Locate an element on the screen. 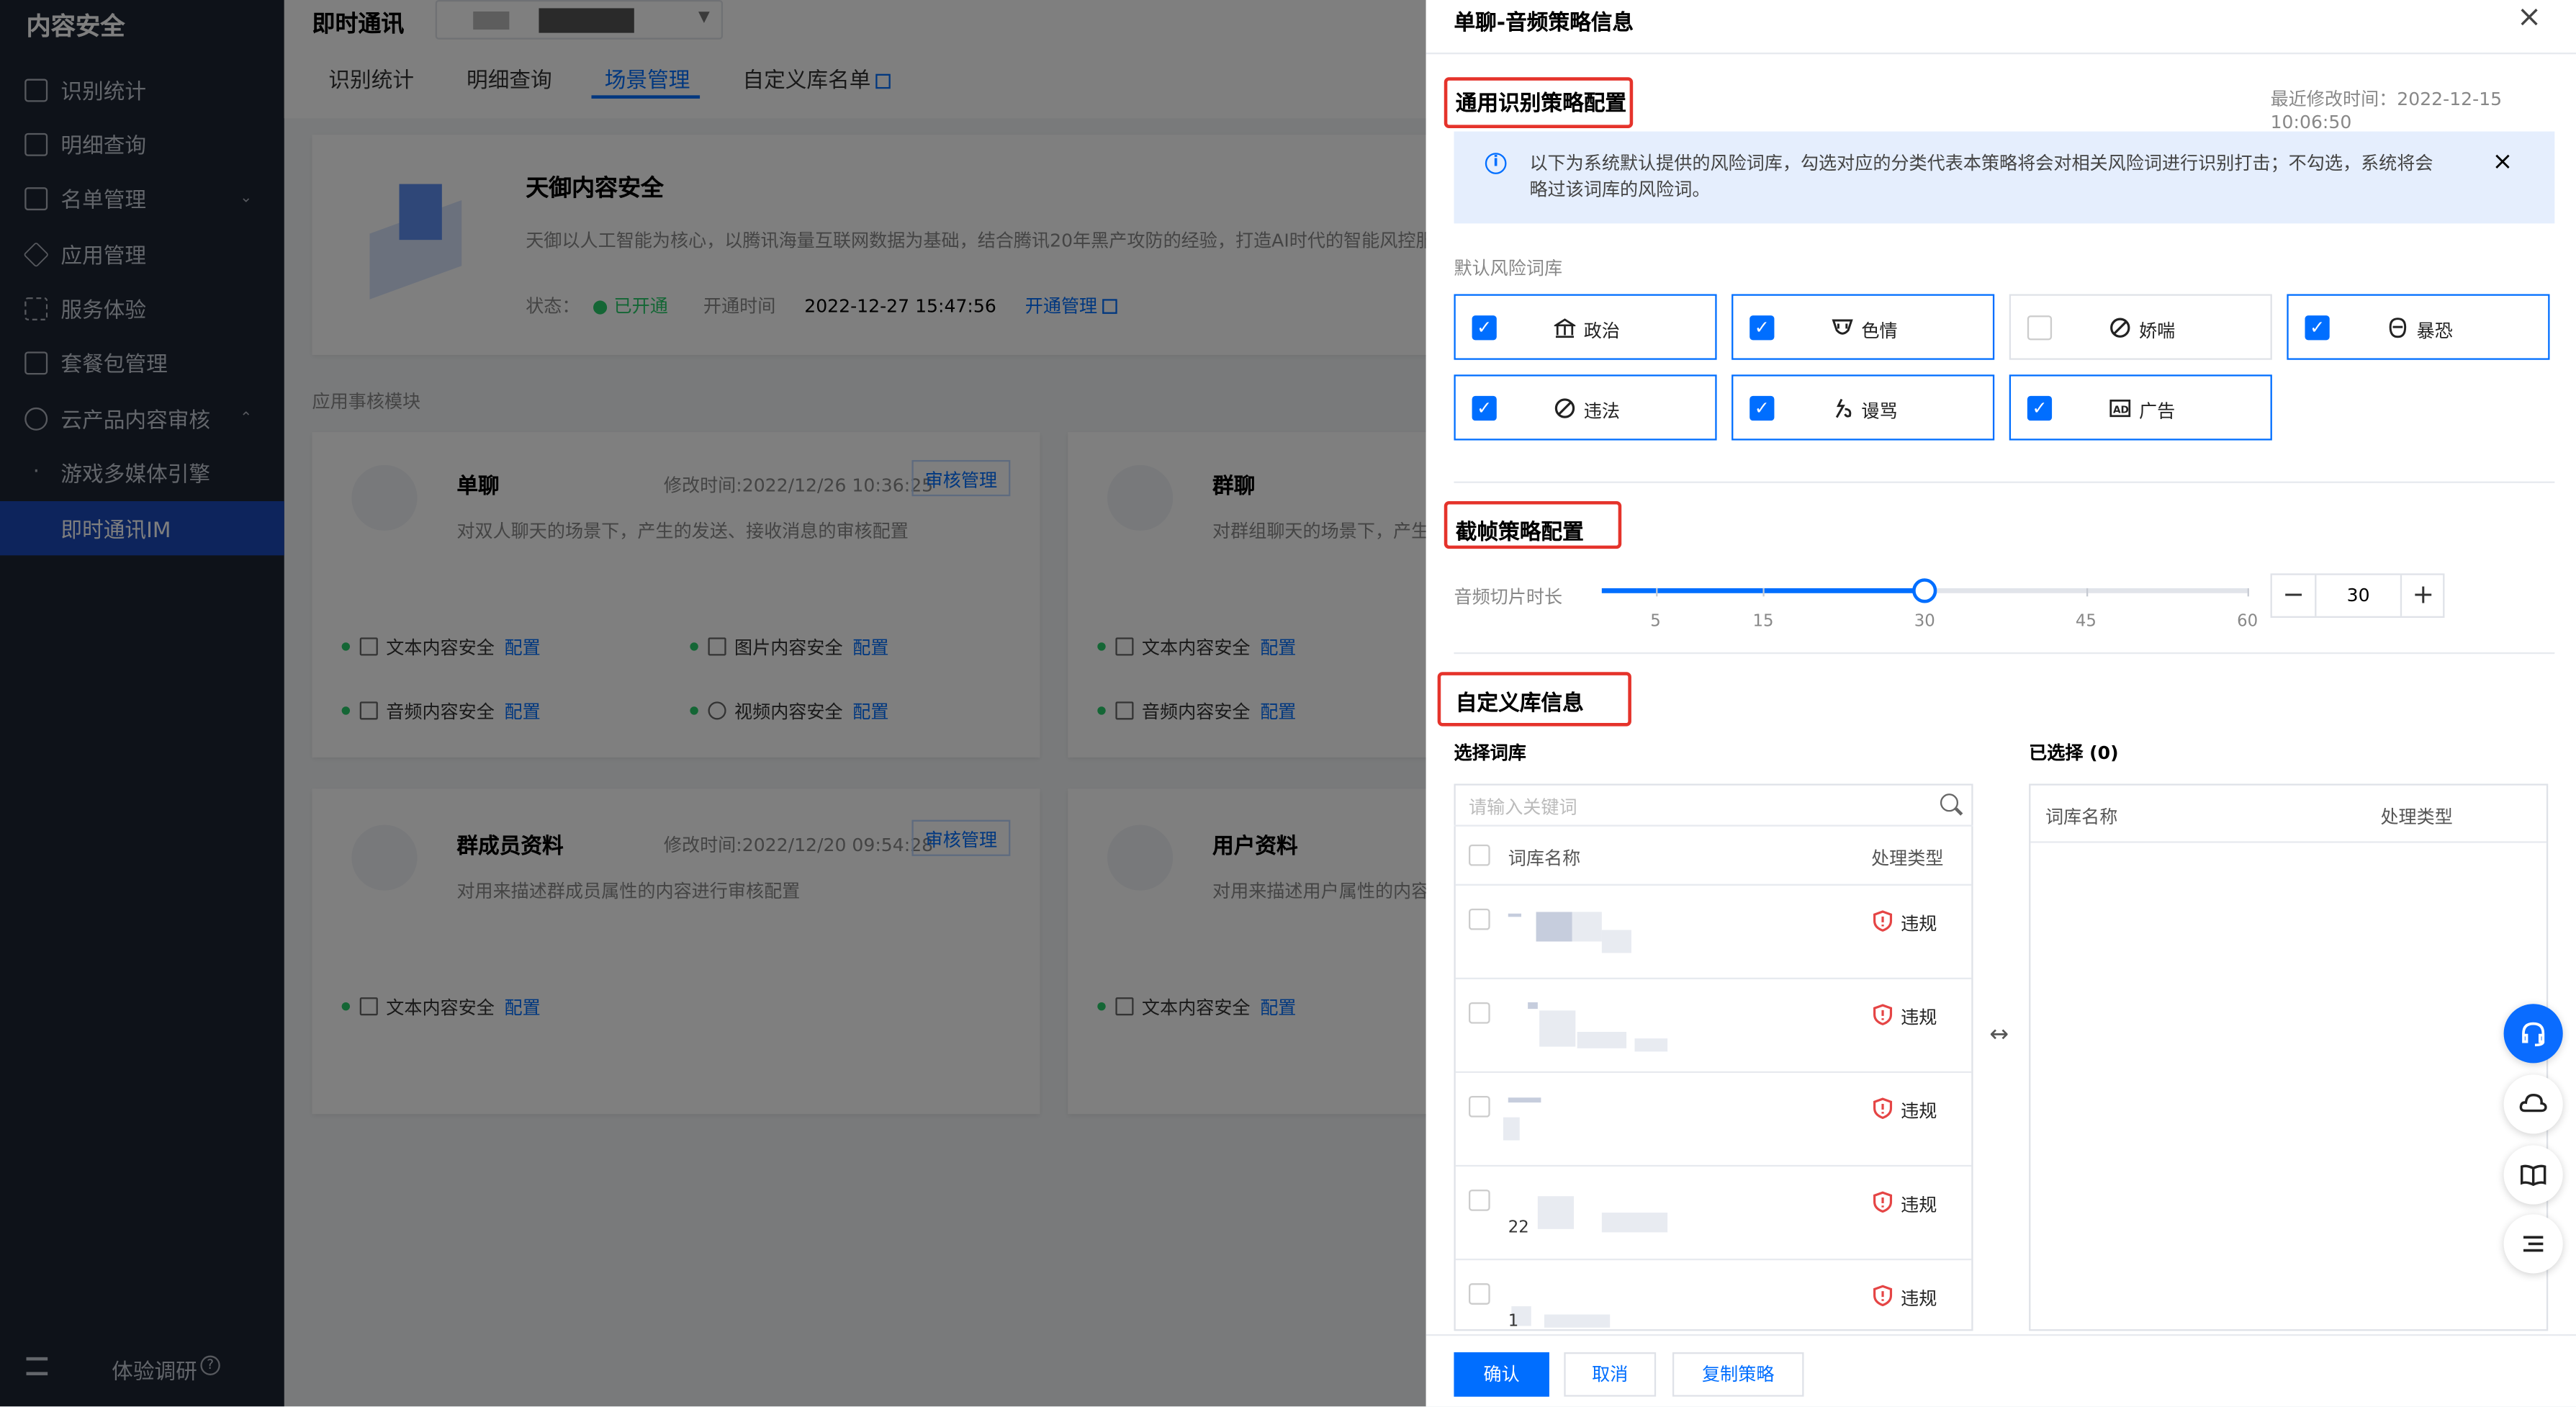 This screenshot has height=1407, width=2576. book-icon is located at coordinates (2533, 1175).